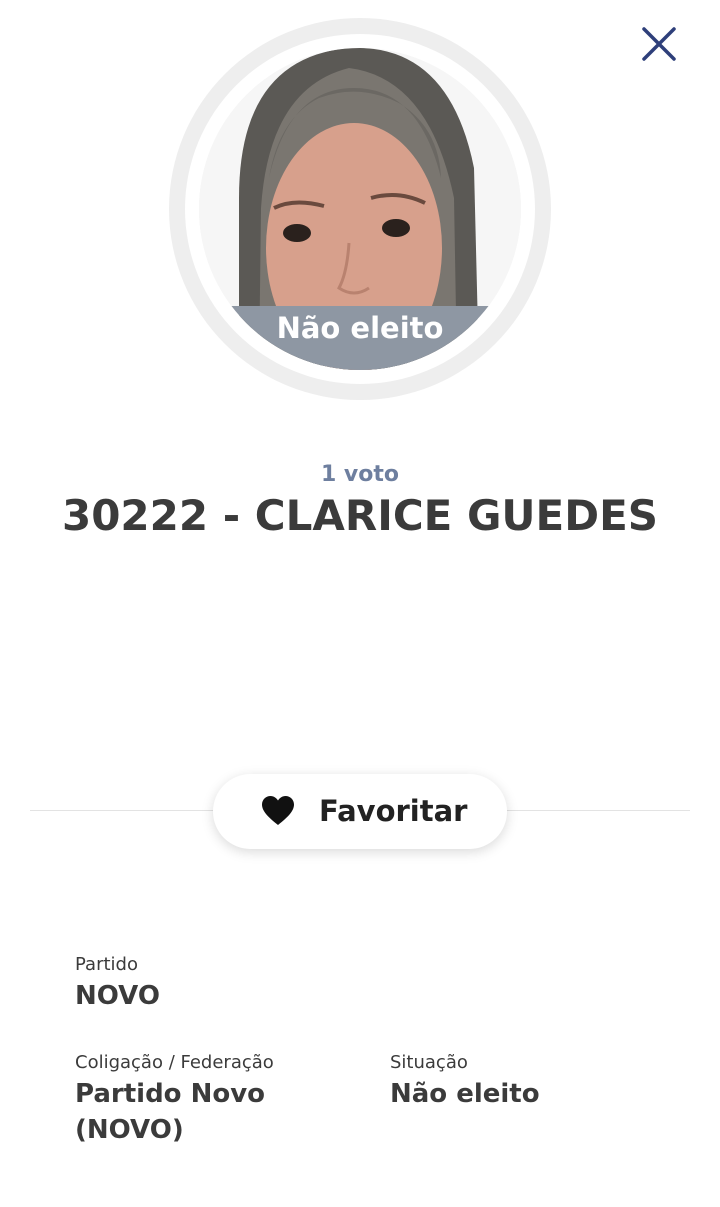  What do you see at coordinates (393, 811) in the screenshot?
I see `favorite-label: Favoritar` at bounding box center [393, 811].